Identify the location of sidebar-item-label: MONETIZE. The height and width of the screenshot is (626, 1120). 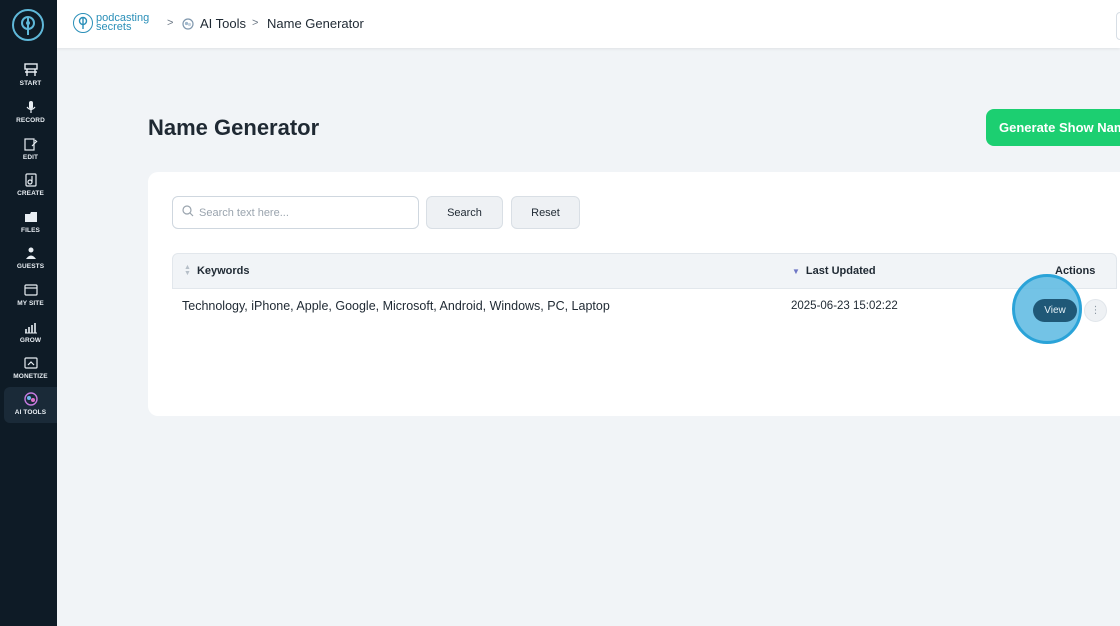
(30, 376).